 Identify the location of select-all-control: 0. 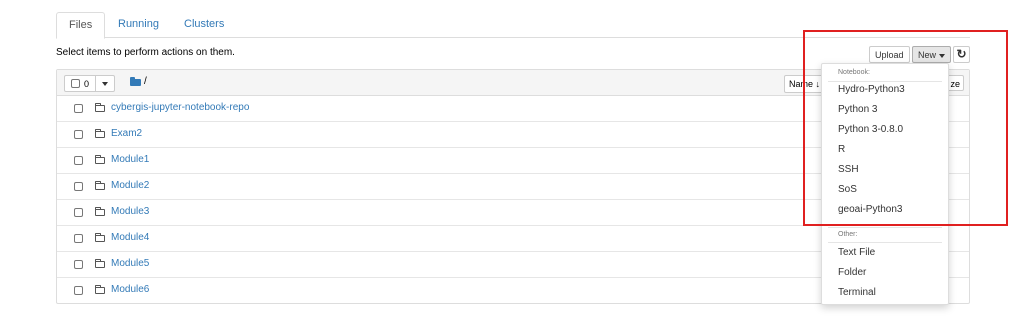
(90, 83).